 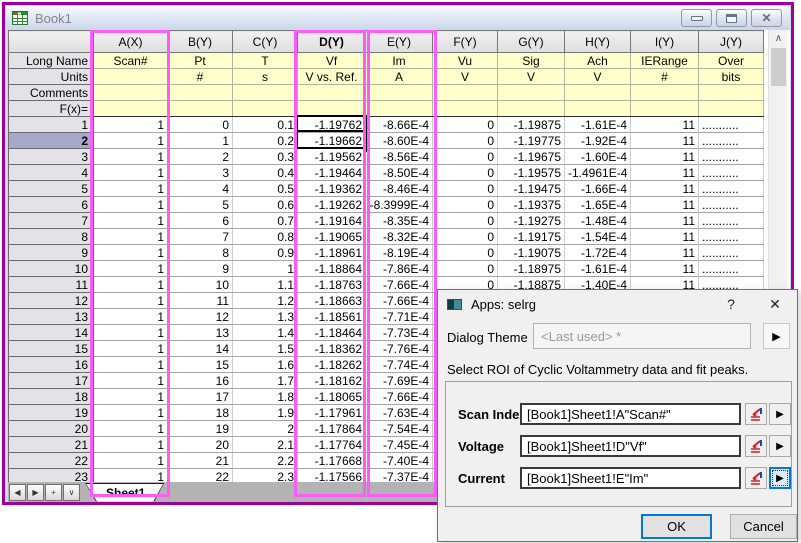 What do you see at coordinates (597, 188) in the screenshot?
I see `cell: -1.66E-4` at bounding box center [597, 188].